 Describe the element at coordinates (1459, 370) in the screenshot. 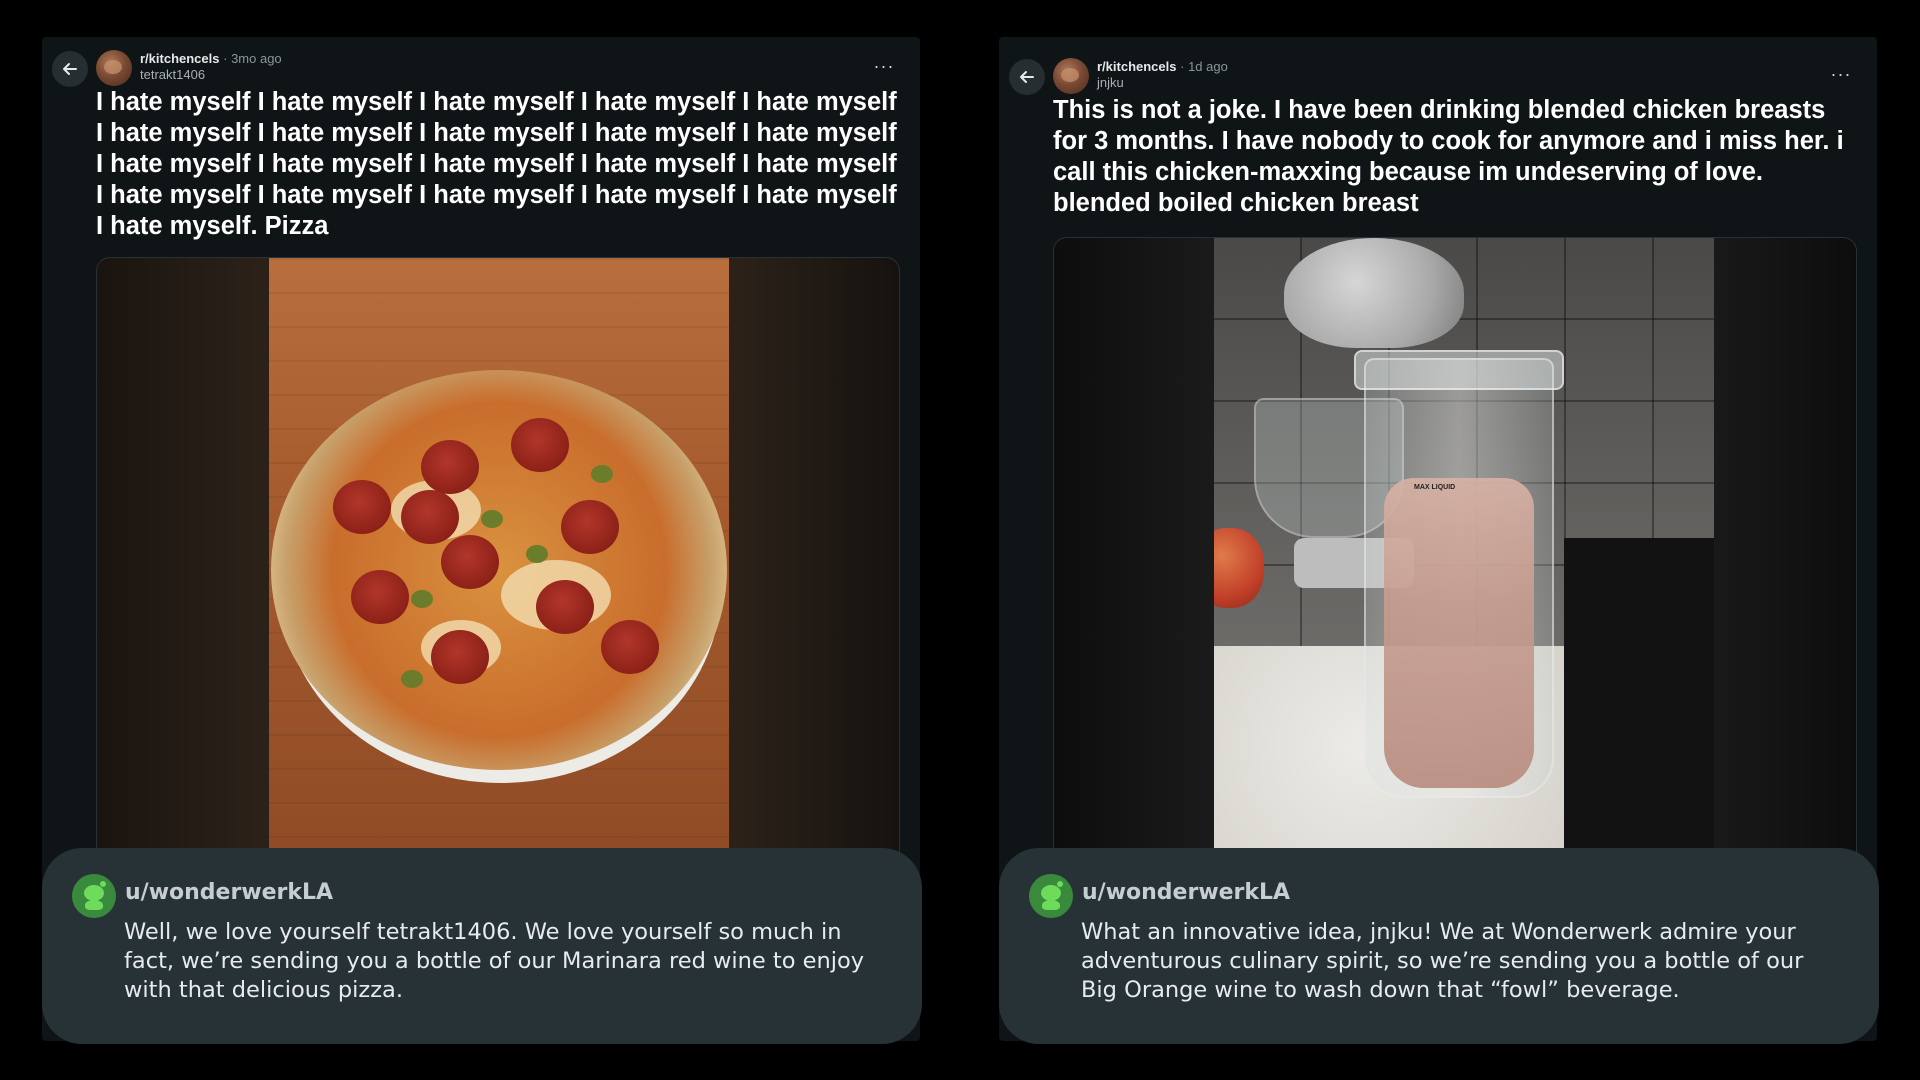

I see `blender-cup-rim` at that location.